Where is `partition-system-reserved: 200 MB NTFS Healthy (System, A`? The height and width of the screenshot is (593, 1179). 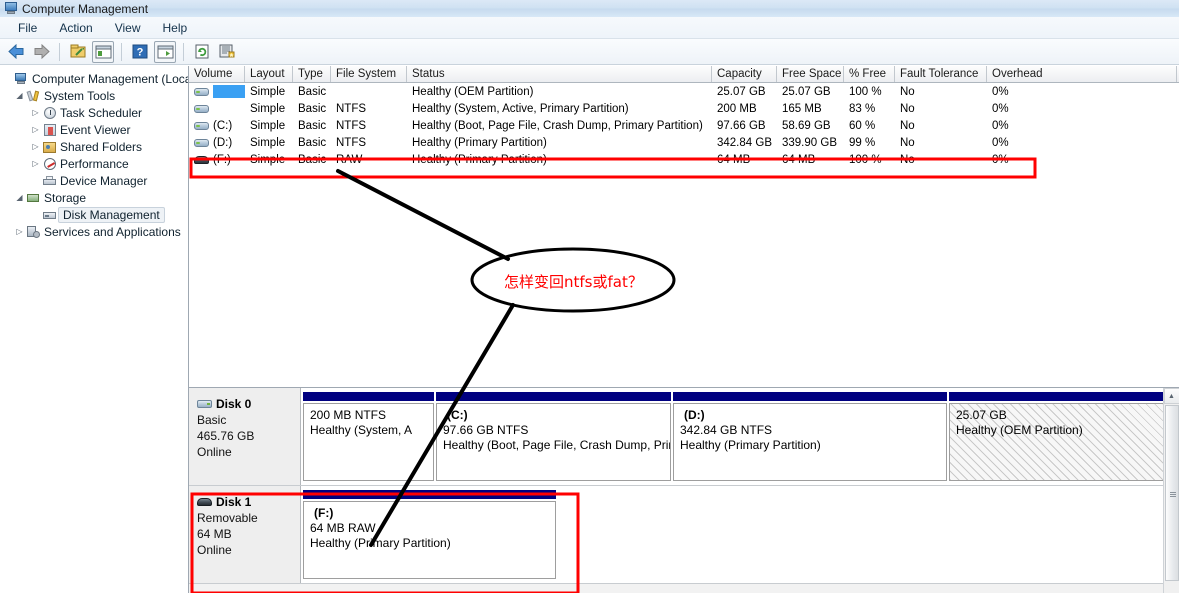
partition-system-reserved: 200 MB NTFS Healthy (System, A is located at coordinates (368, 436).